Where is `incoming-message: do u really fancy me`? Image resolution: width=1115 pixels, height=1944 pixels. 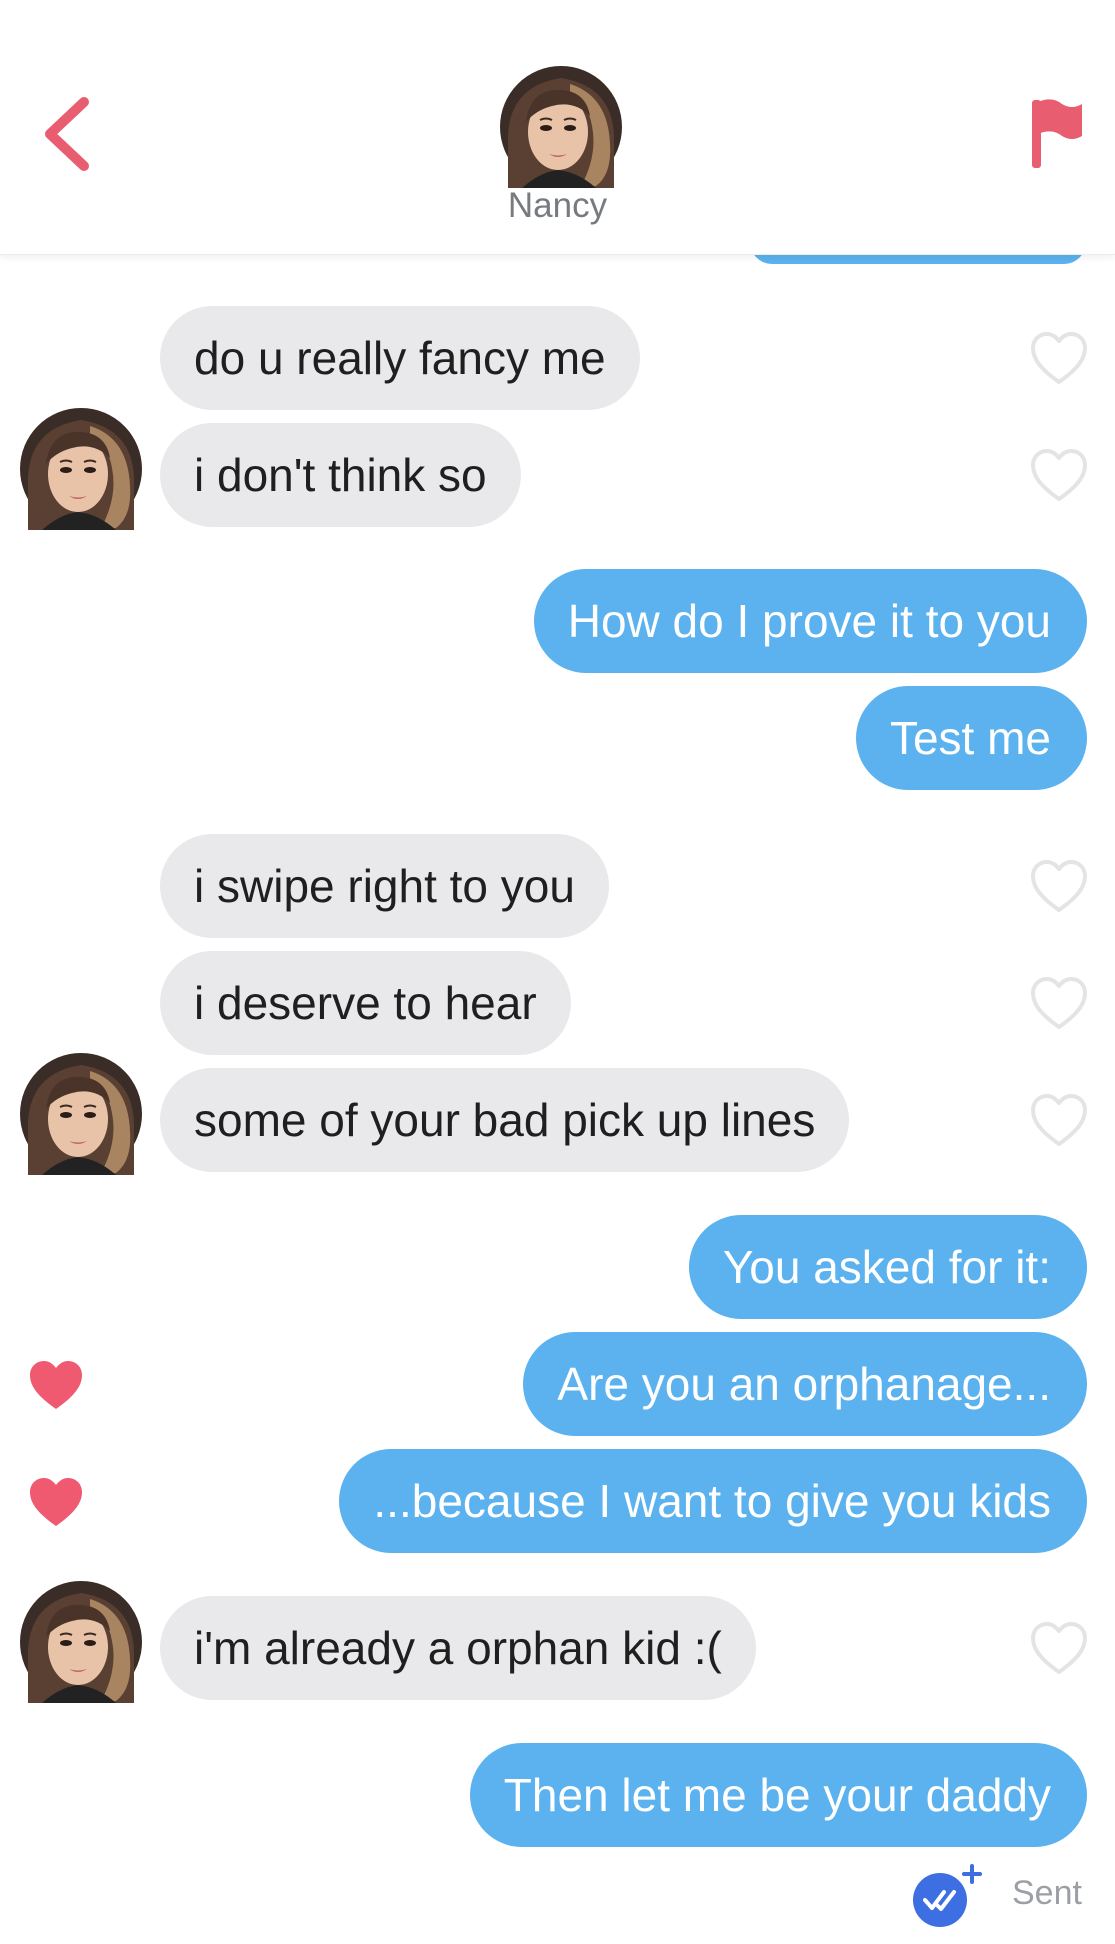
incoming-message: do u really fancy me is located at coordinates (400, 358).